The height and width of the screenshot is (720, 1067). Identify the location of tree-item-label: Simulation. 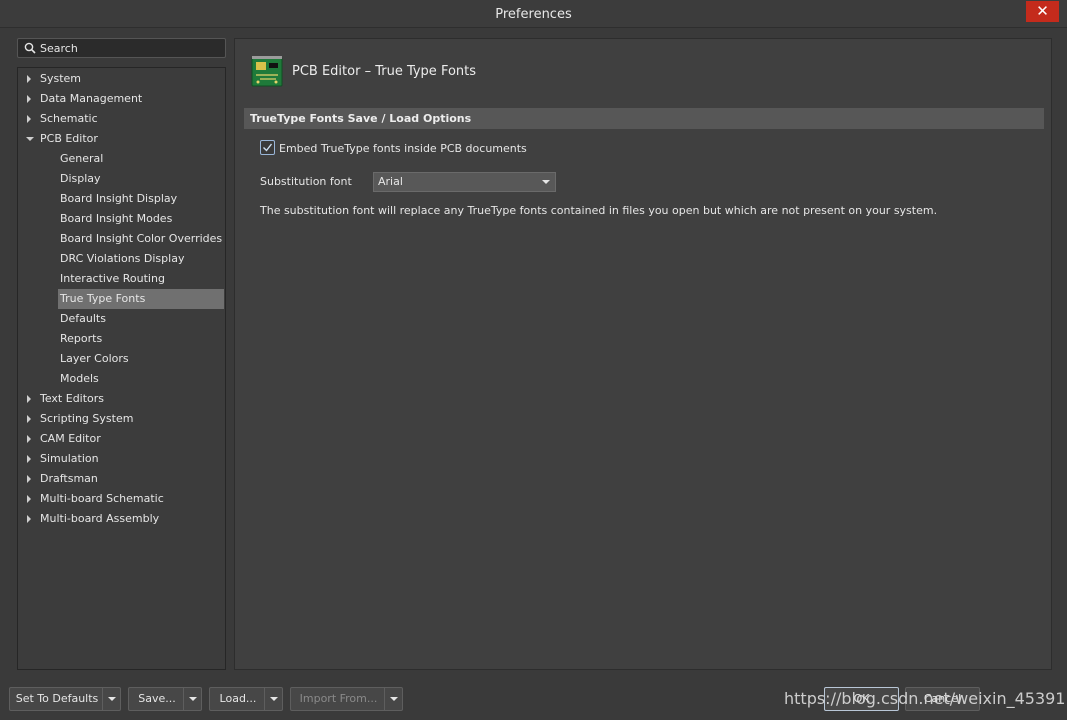
(69, 458).